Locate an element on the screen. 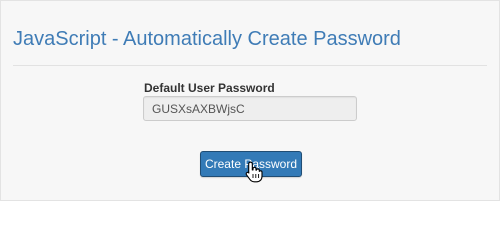 This screenshot has height=240, width=500. title-divider is located at coordinates (250, 65).